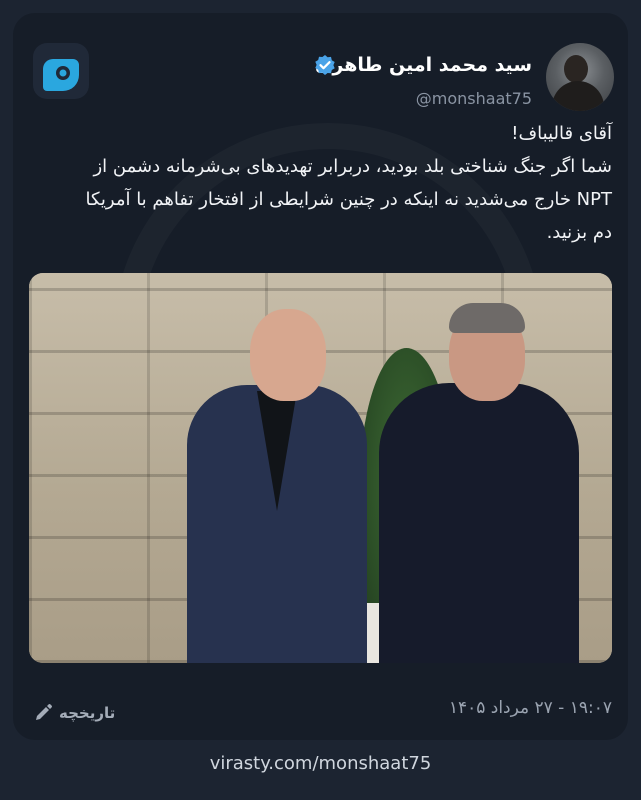 This screenshot has height=800, width=641. I want to click on avatar, so click(580, 77).